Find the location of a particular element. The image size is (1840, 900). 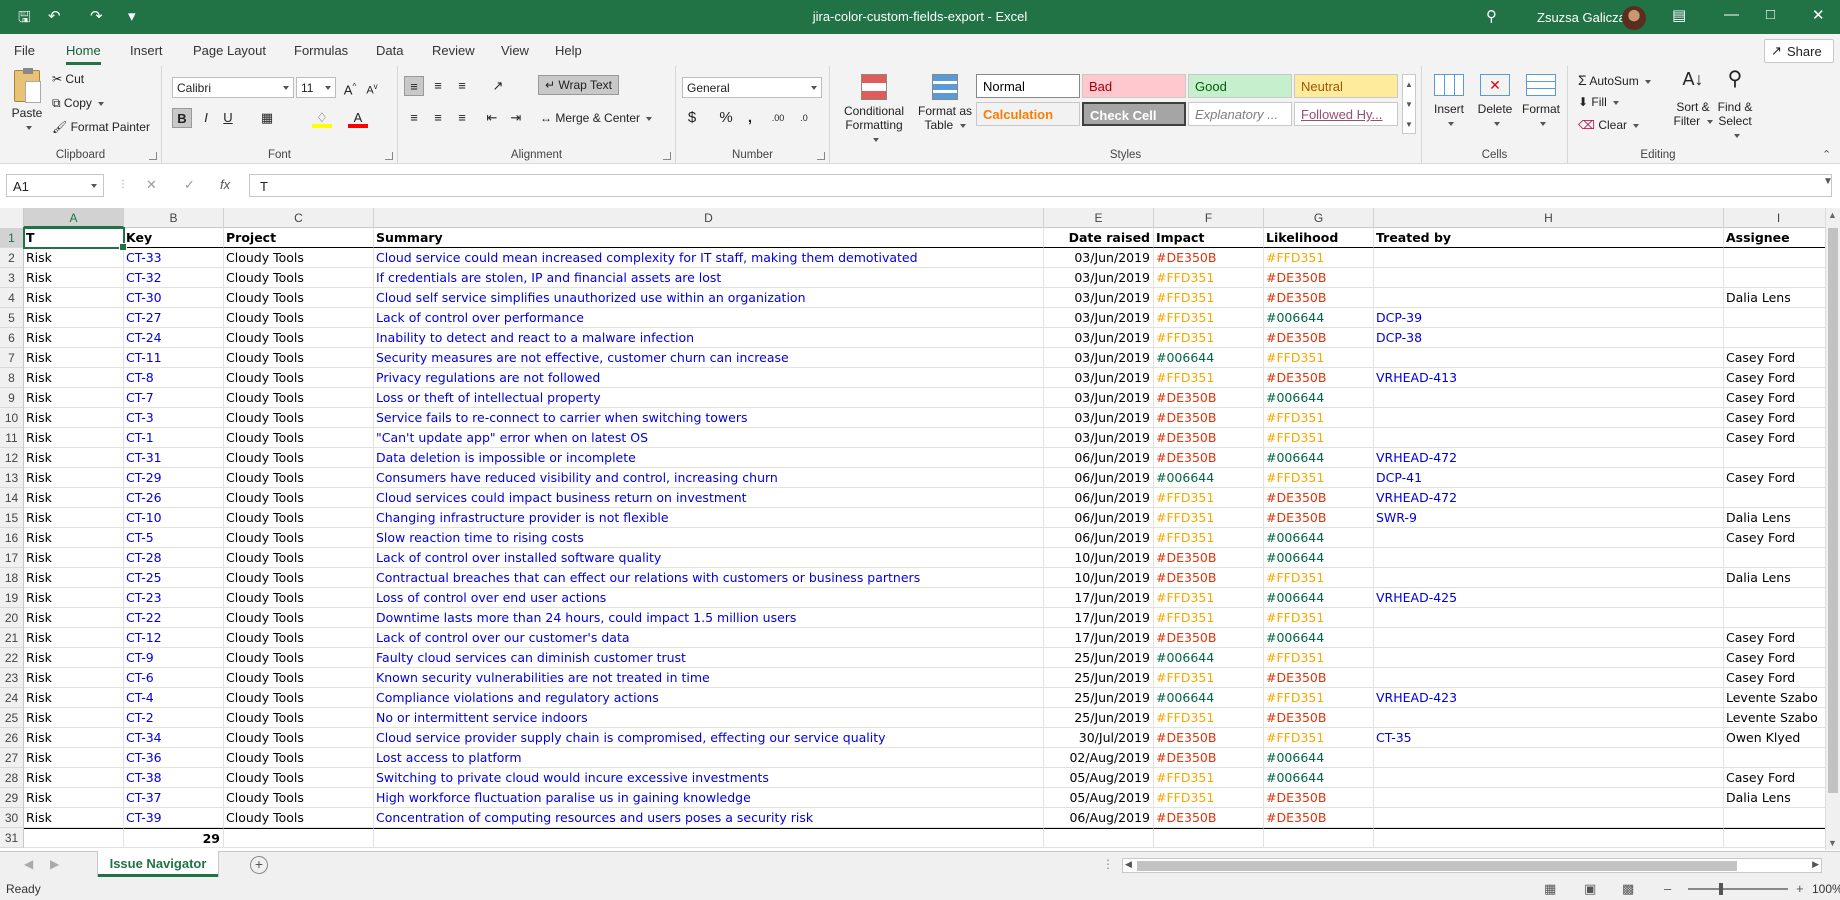

insert-function-icon: fx is located at coordinates (225, 184).